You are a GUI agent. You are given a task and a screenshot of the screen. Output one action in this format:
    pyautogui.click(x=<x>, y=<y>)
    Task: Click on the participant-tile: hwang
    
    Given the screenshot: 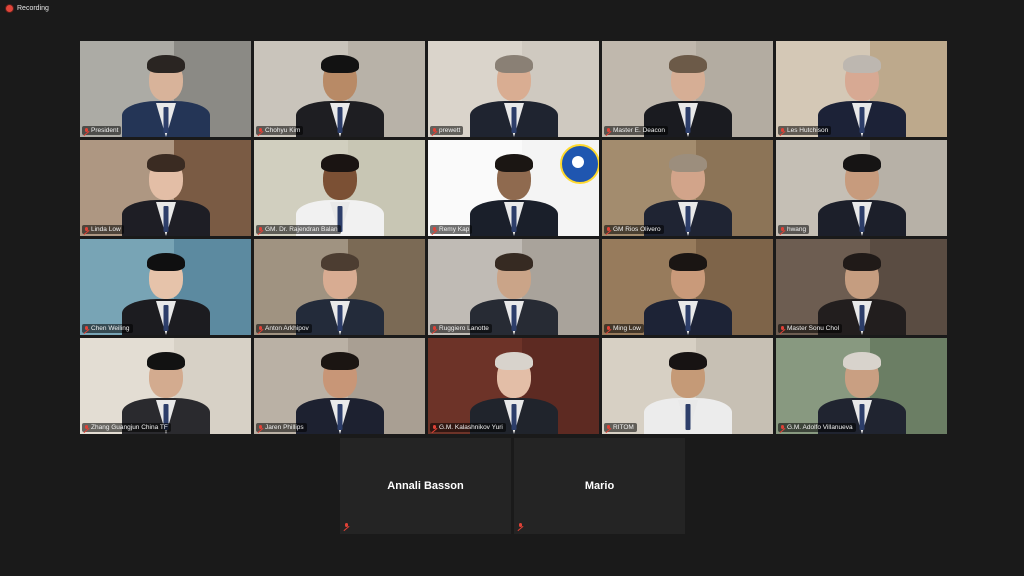 What is the action you would take?
    pyautogui.click(x=861, y=188)
    